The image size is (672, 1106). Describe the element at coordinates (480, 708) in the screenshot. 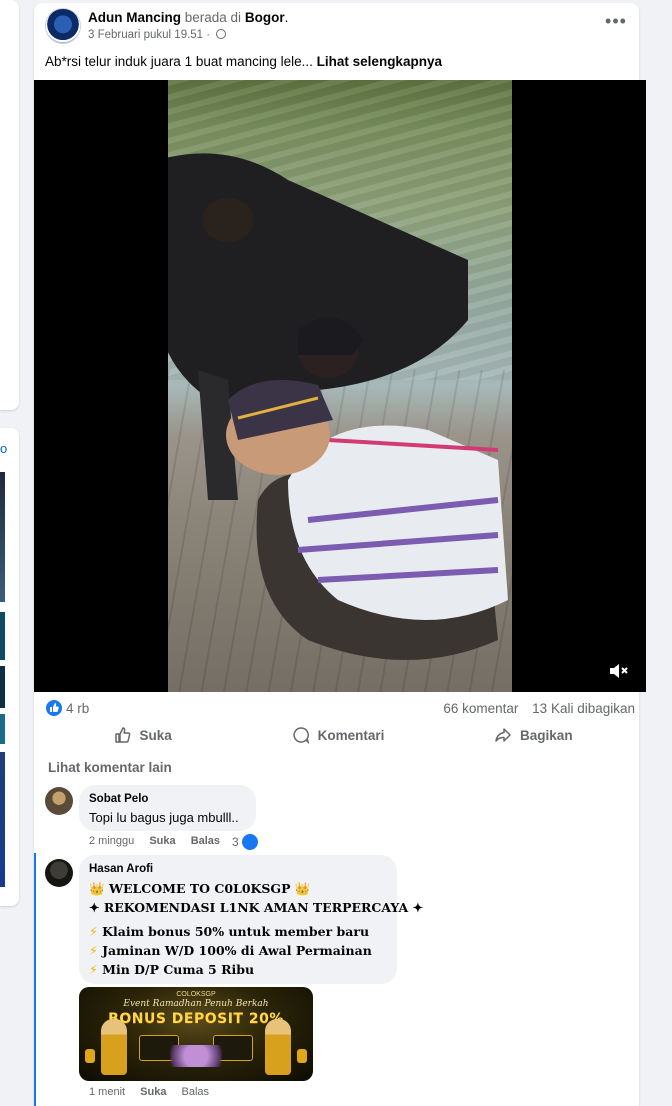

I see `comment-count: 66 komentar` at that location.